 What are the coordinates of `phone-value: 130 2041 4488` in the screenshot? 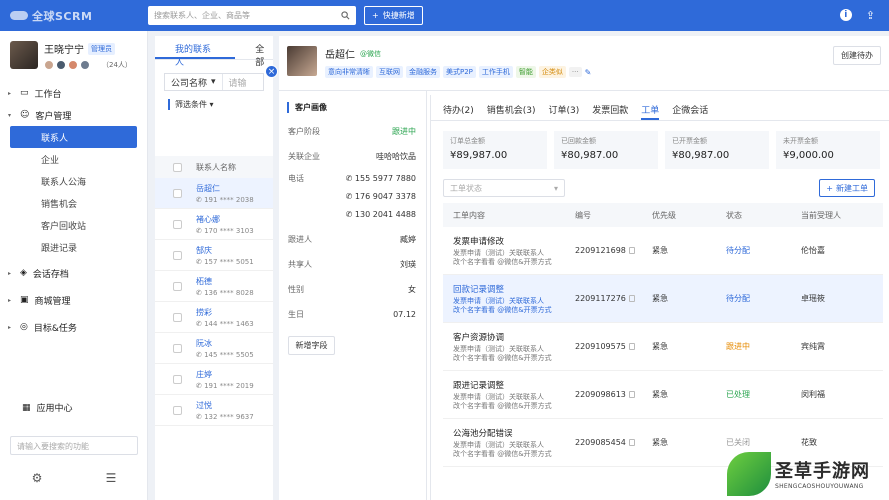 It's located at (385, 214).